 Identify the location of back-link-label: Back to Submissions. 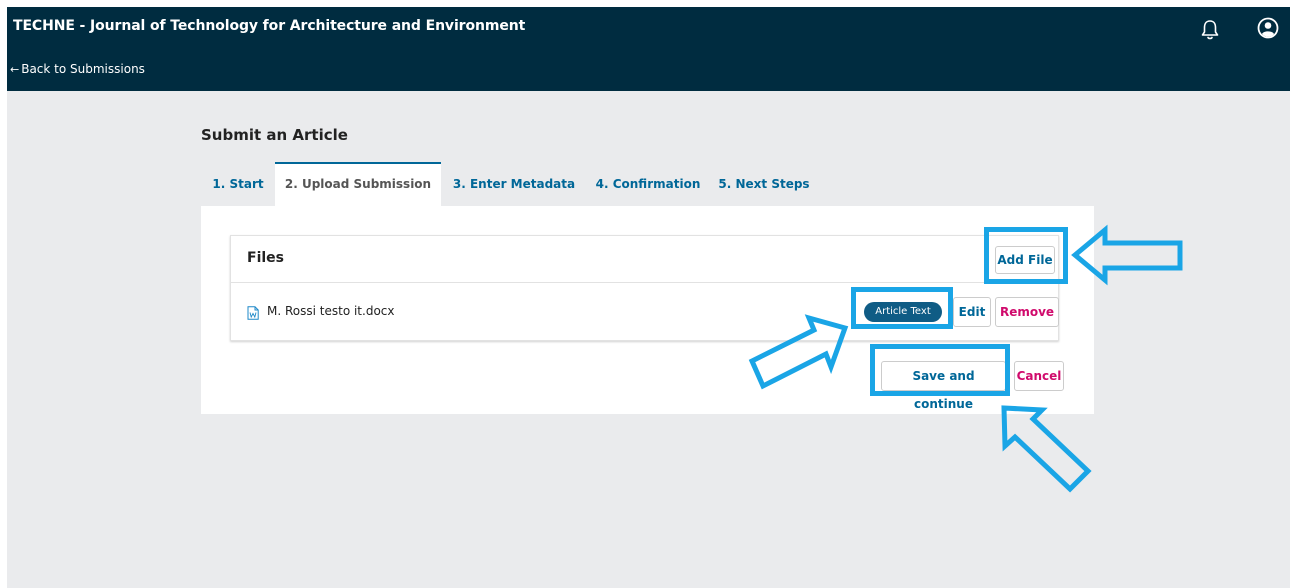
(83, 69).